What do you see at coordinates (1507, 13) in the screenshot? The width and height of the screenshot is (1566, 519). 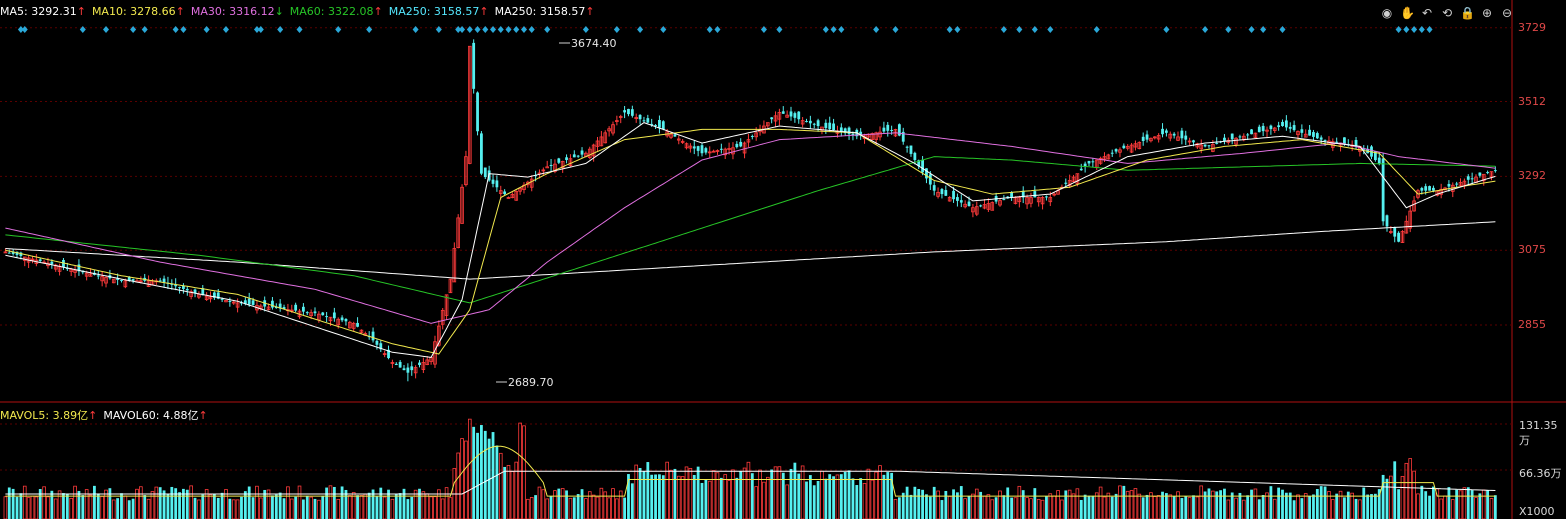 I see `zoom-out-icon: ⊖` at bounding box center [1507, 13].